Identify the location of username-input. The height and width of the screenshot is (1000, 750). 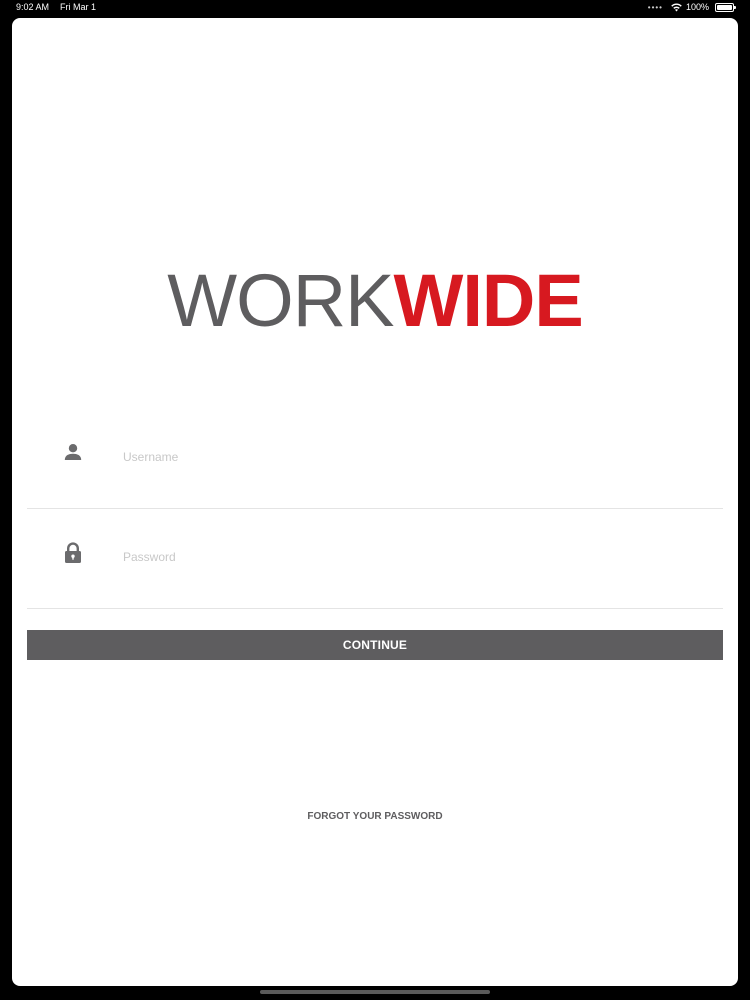
(403, 457).